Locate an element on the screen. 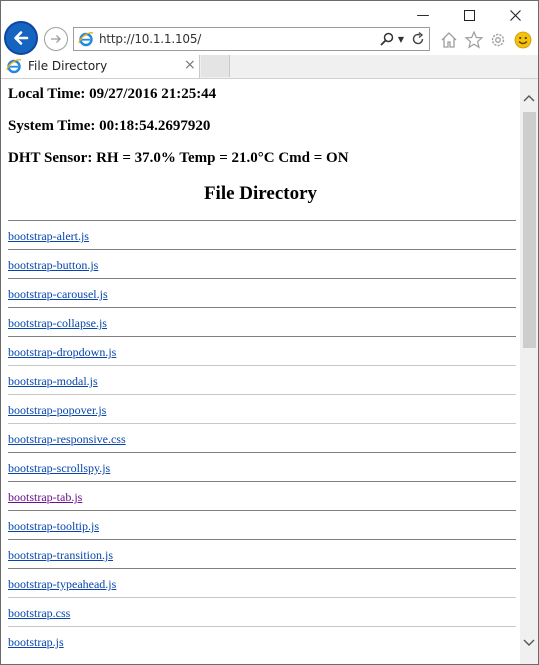  file-link: bootstrap.css is located at coordinates (39, 613).